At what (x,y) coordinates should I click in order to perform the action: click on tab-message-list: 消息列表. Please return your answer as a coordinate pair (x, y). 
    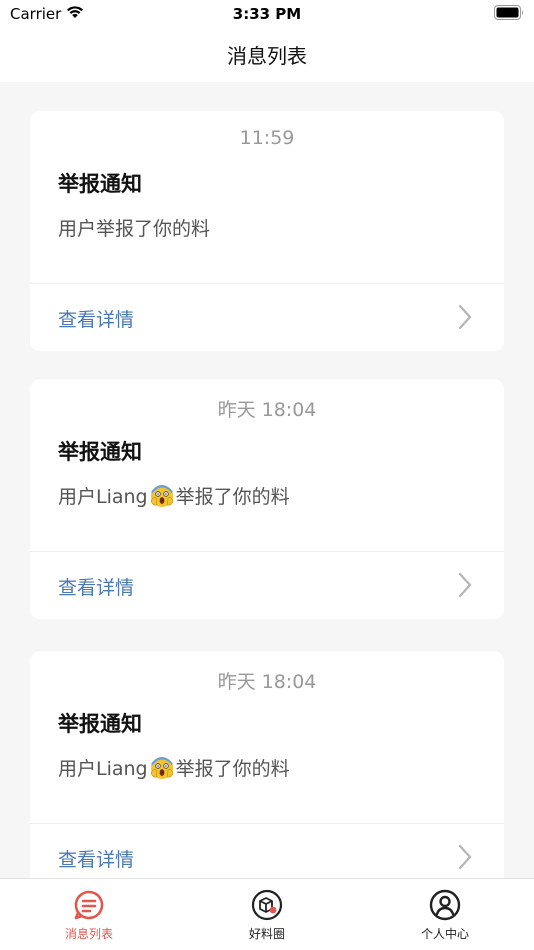
    Looking at the image, I should click on (89, 914).